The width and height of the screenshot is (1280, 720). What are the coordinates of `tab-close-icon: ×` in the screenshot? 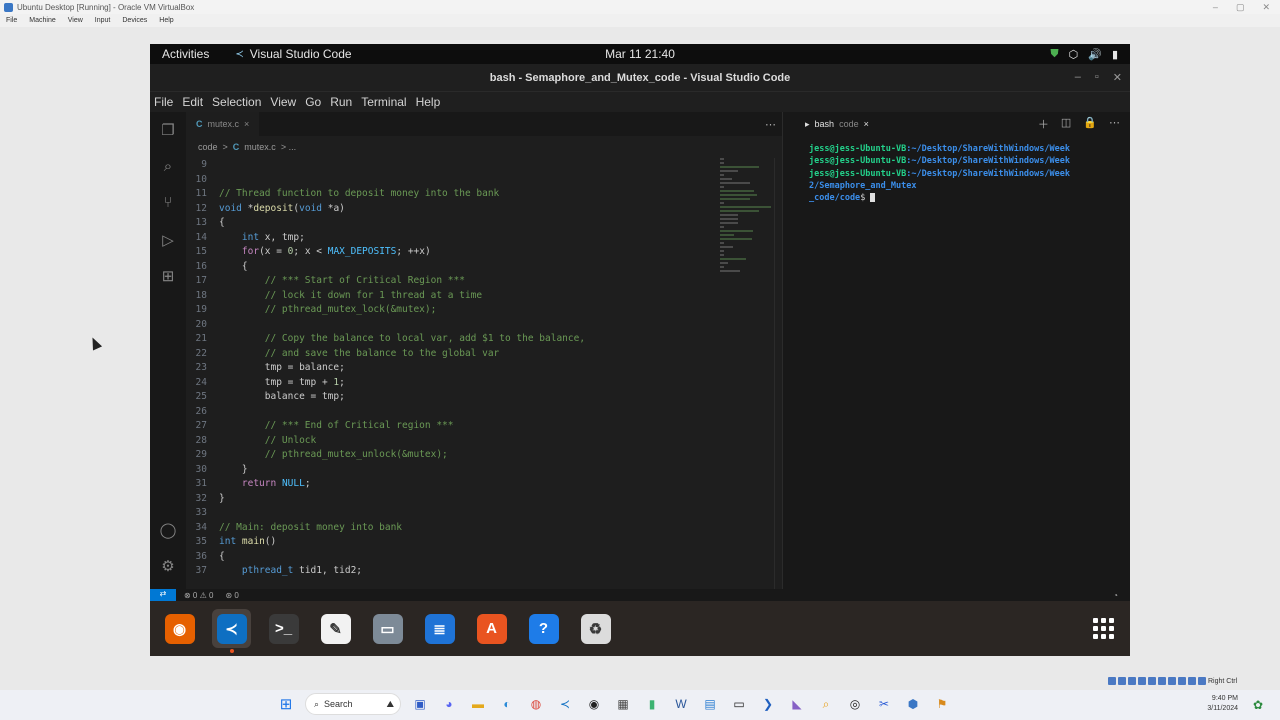 It's located at (246, 124).